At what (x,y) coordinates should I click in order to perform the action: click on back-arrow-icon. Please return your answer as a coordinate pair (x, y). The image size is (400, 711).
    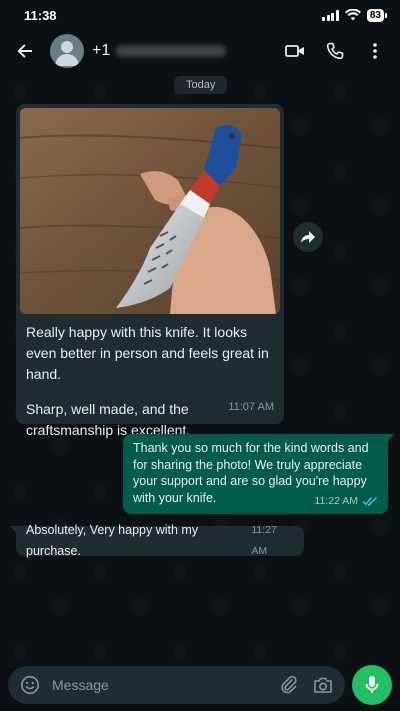
    Looking at the image, I should click on (24, 51).